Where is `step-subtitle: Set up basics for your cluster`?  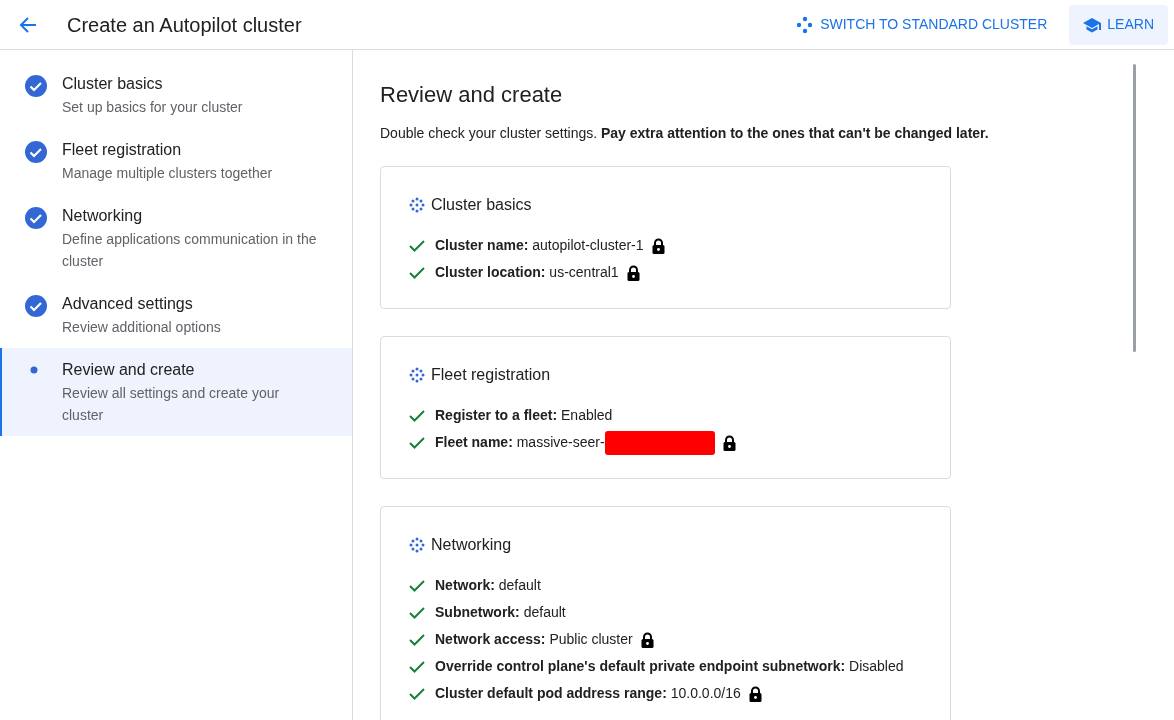 step-subtitle: Set up basics for your cluster is located at coordinates (153, 107).